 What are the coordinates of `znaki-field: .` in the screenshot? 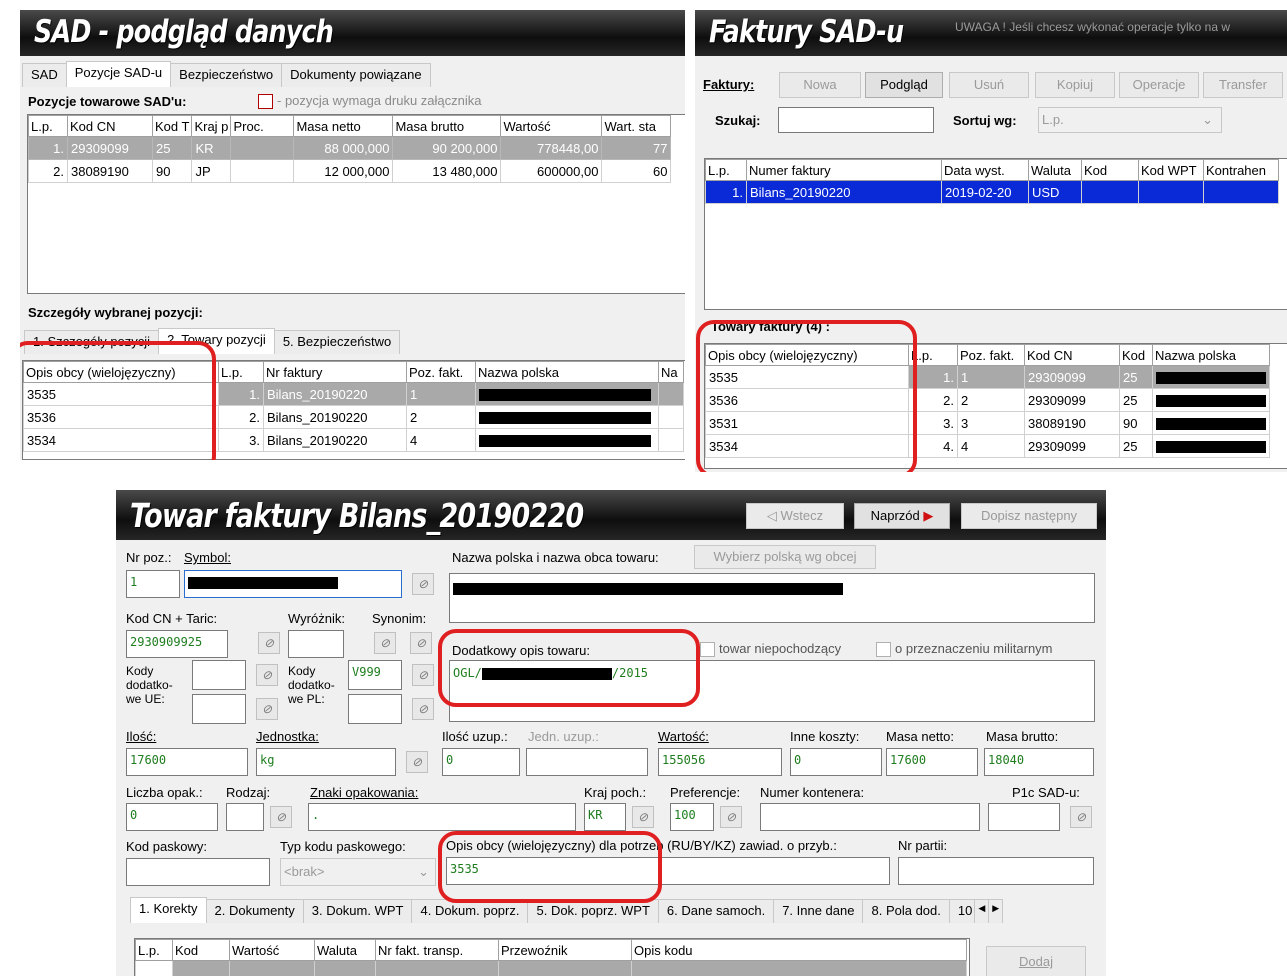 It's located at (442, 817).